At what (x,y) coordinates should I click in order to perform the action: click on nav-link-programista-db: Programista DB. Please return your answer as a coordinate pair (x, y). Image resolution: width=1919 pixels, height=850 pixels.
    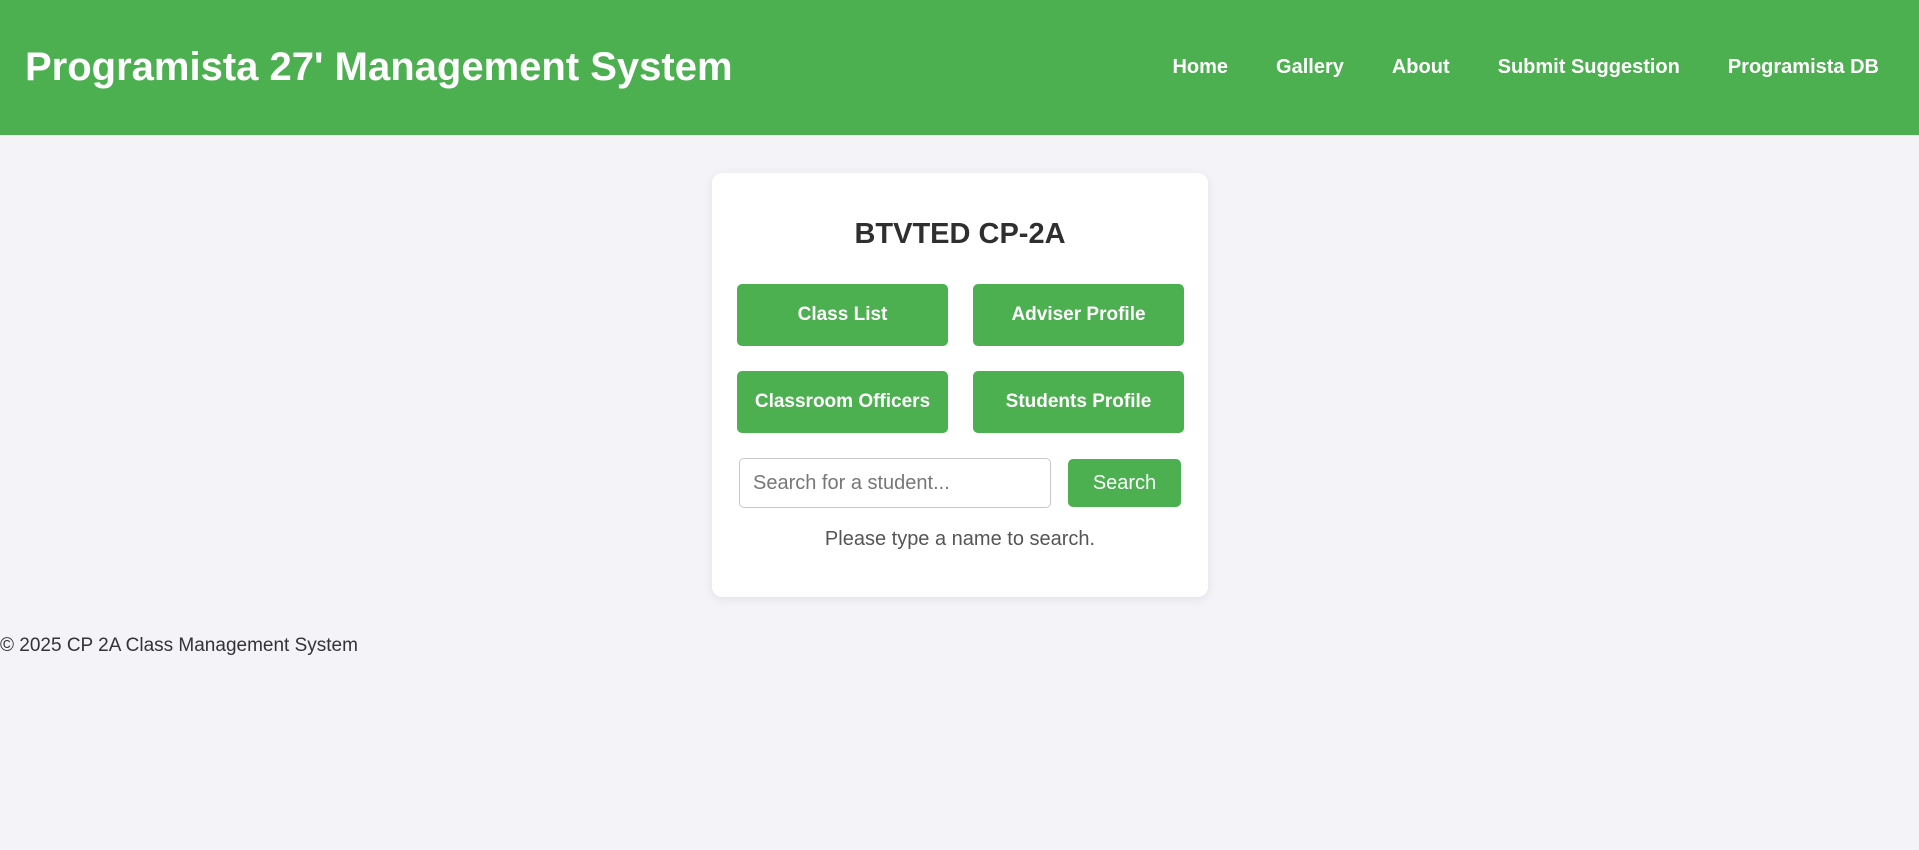
    Looking at the image, I should click on (1803, 67).